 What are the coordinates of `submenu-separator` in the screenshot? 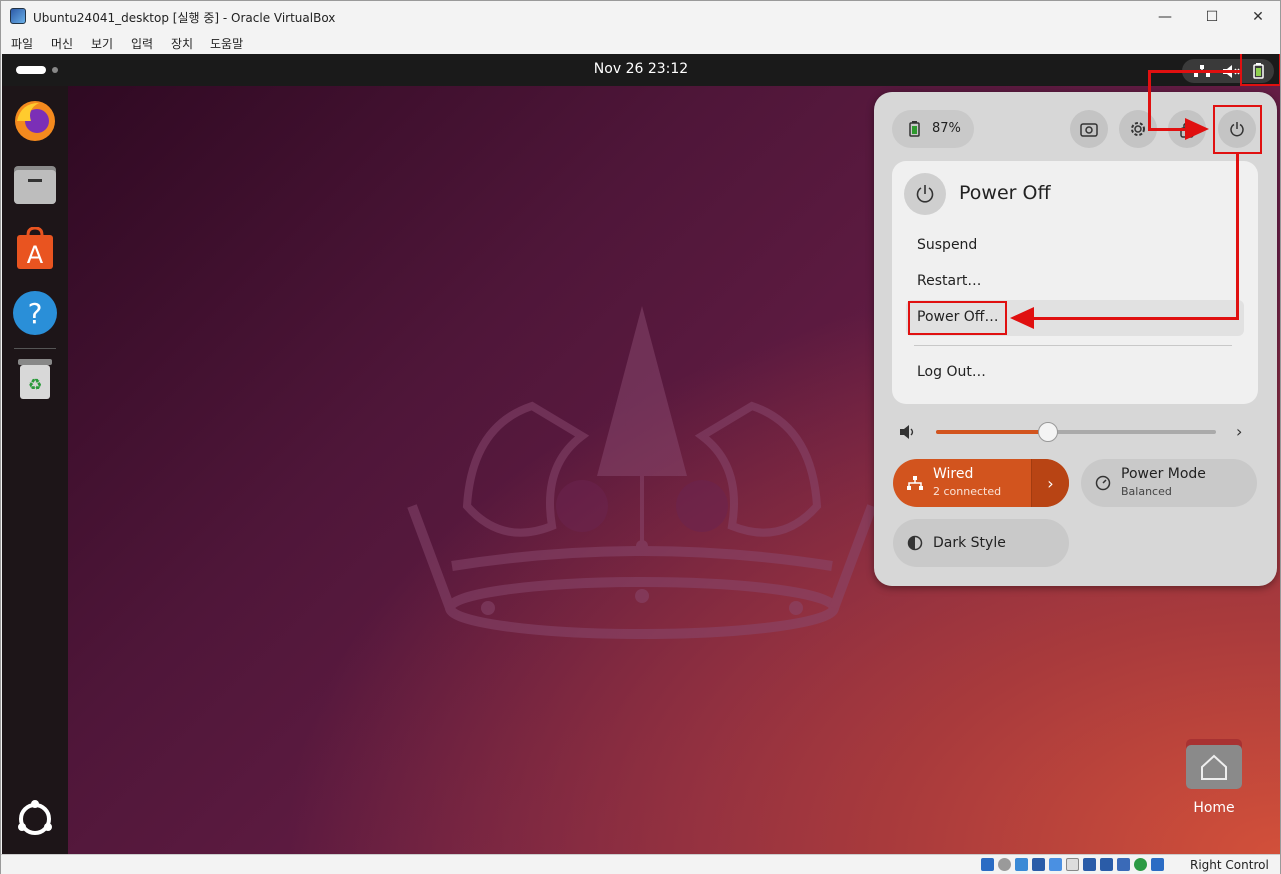 It's located at (1073, 345).